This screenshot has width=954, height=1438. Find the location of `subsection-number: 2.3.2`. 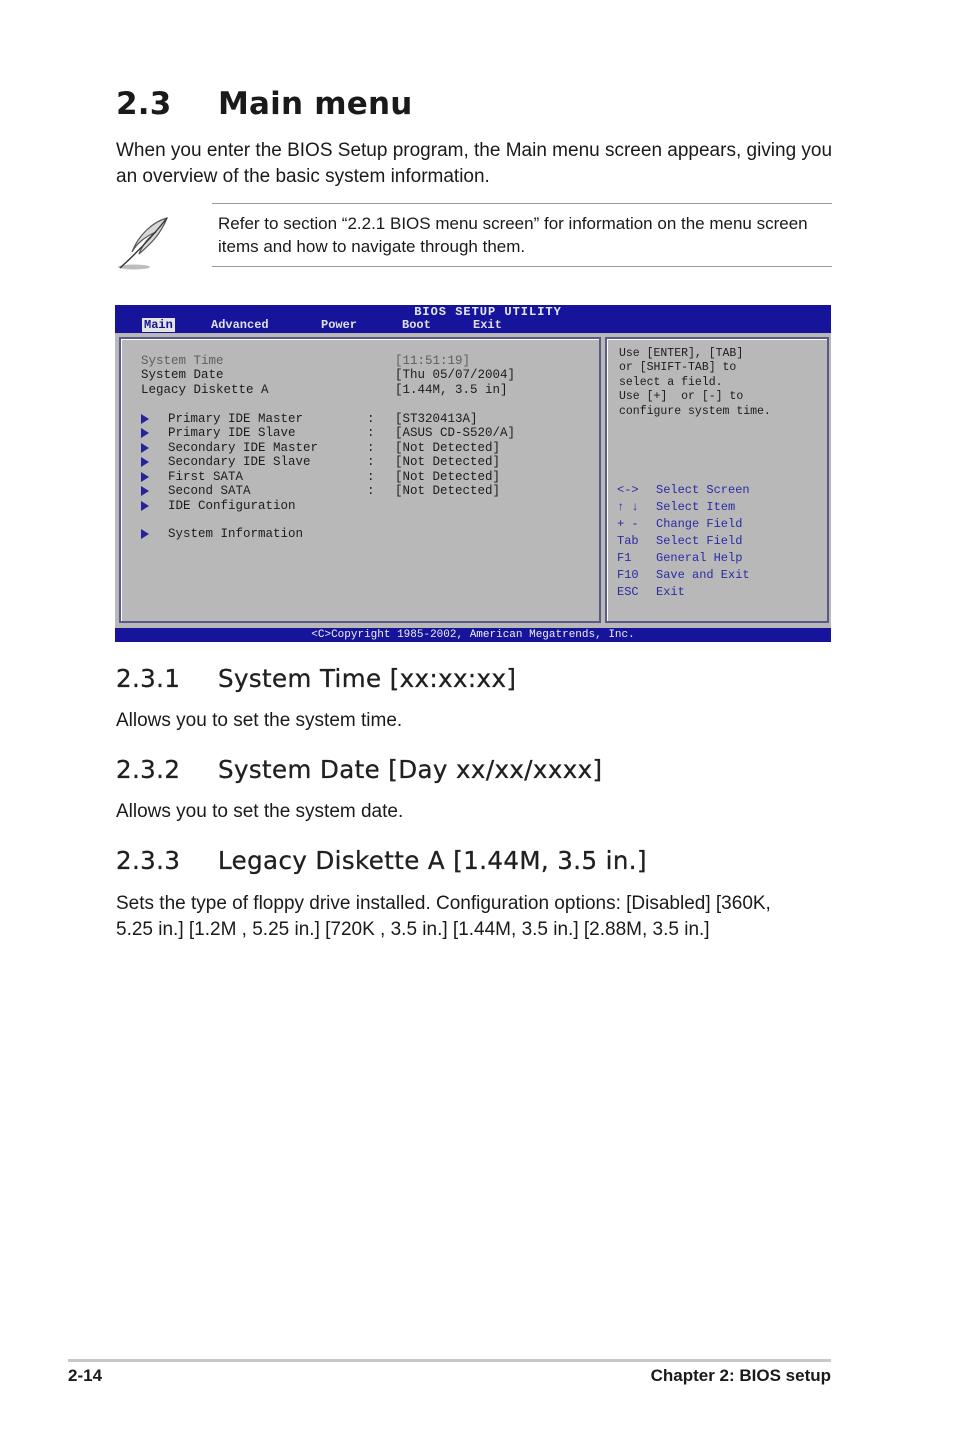

subsection-number: 2.3.2 is located at coordinates (148, 769).